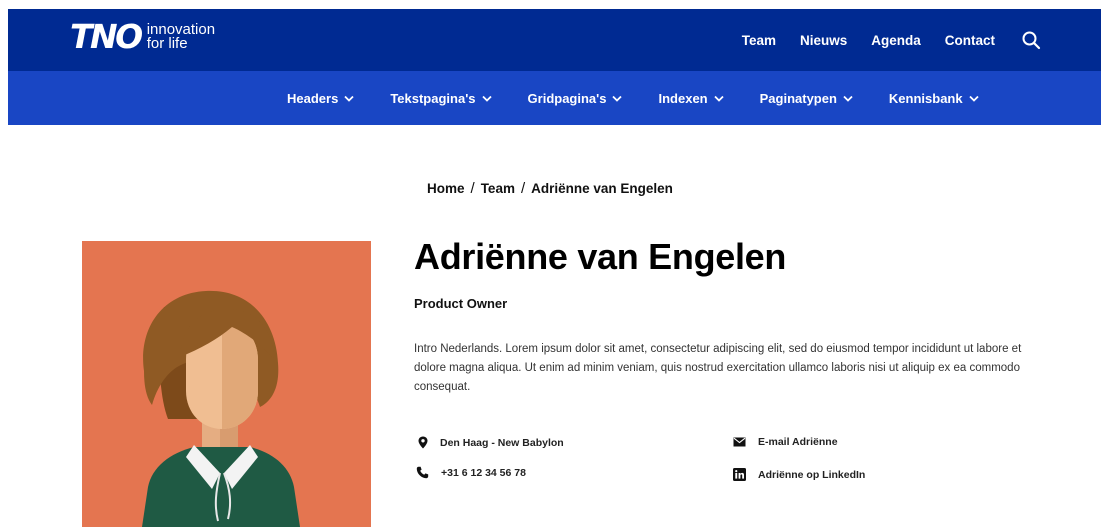 This screenshot has width=1101, height=527. Describe the element at coordinates (970, 40) in the screenshot. I see `top-nav-contact: Contact` at that location.